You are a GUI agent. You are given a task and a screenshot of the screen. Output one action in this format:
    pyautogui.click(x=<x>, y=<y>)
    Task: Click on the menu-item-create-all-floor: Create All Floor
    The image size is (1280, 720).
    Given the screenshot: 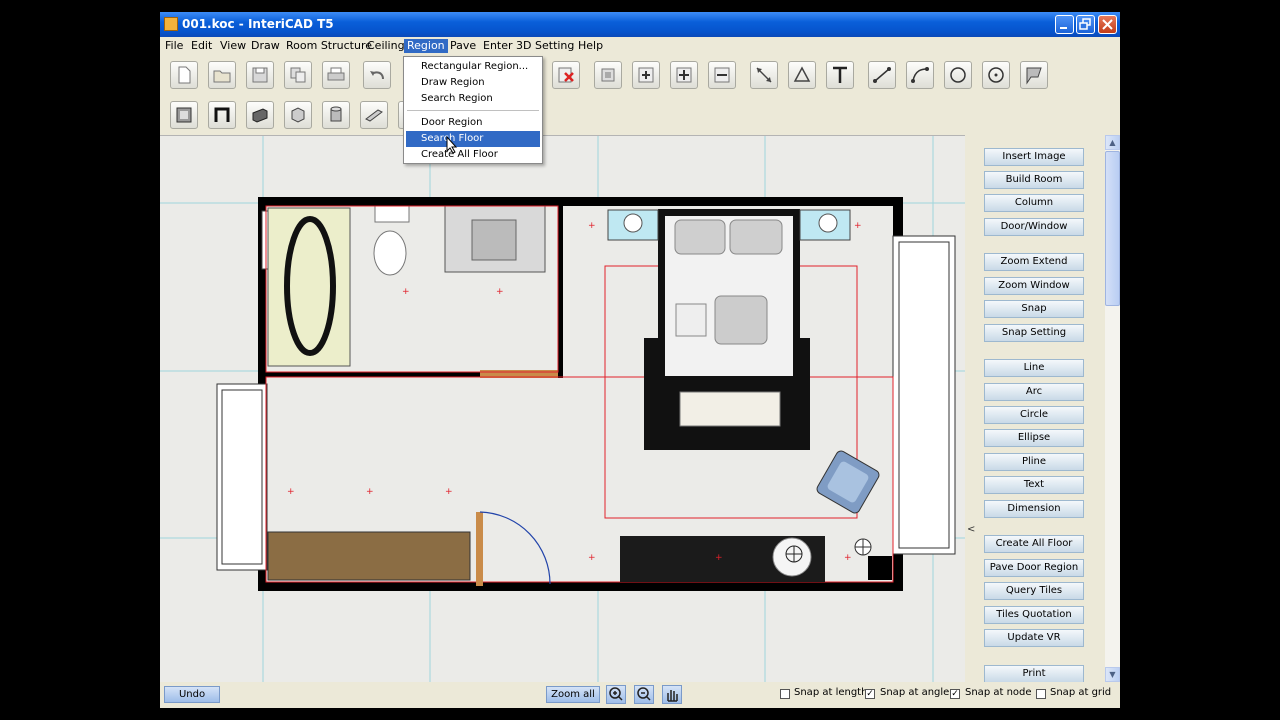 What is the action you would take?
    pyautogui.click(x=473, y=155)
    